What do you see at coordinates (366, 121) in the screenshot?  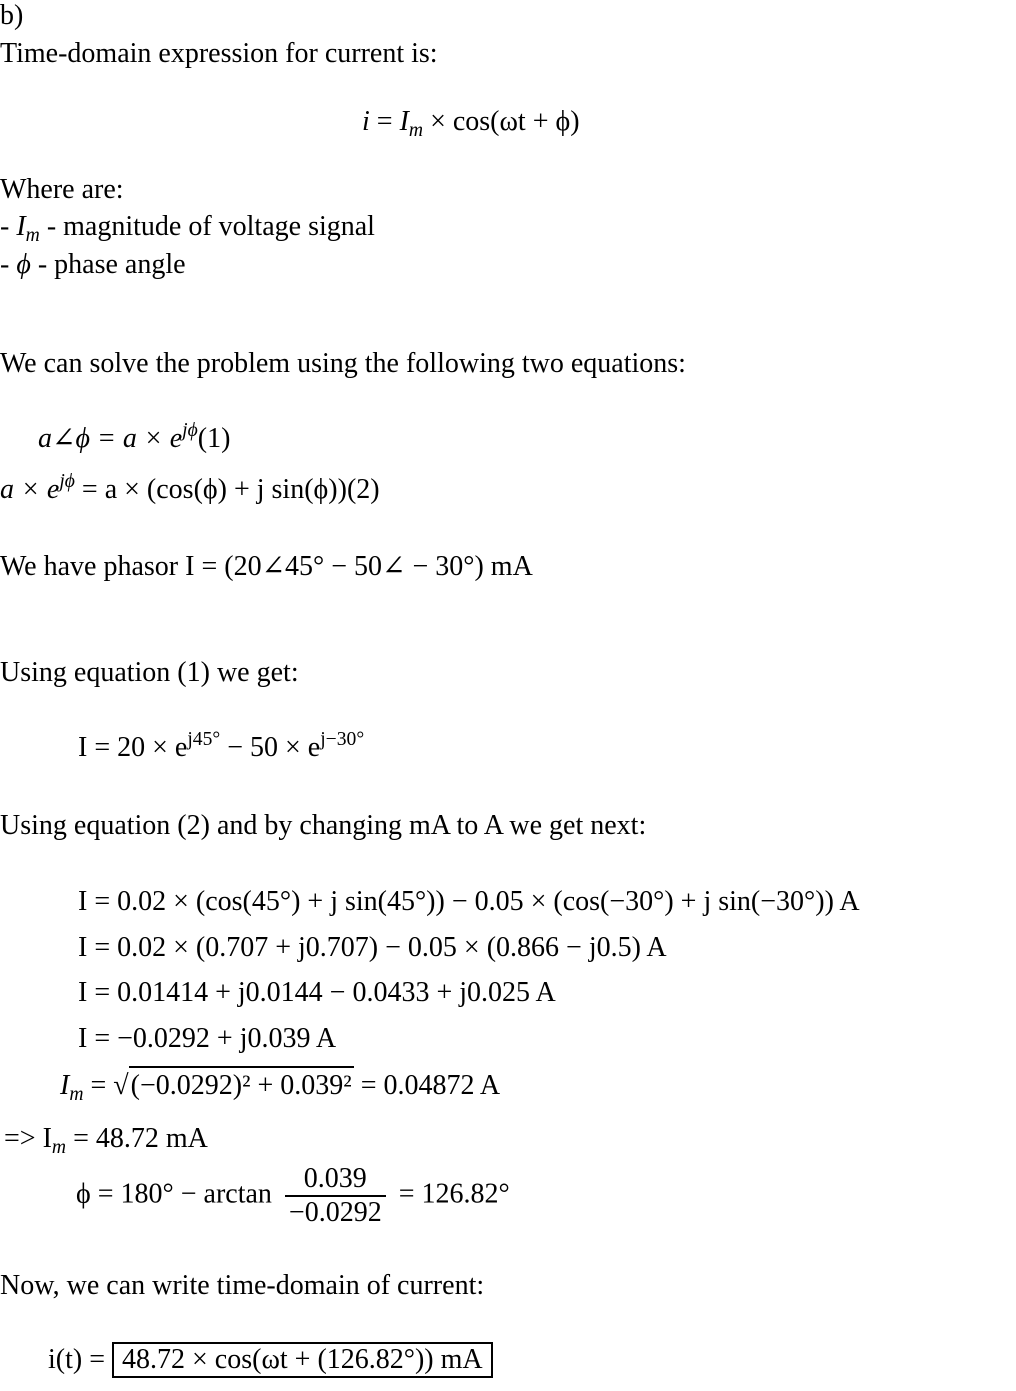 I see `formula-lhs: i` at bounding box center [366, 121].